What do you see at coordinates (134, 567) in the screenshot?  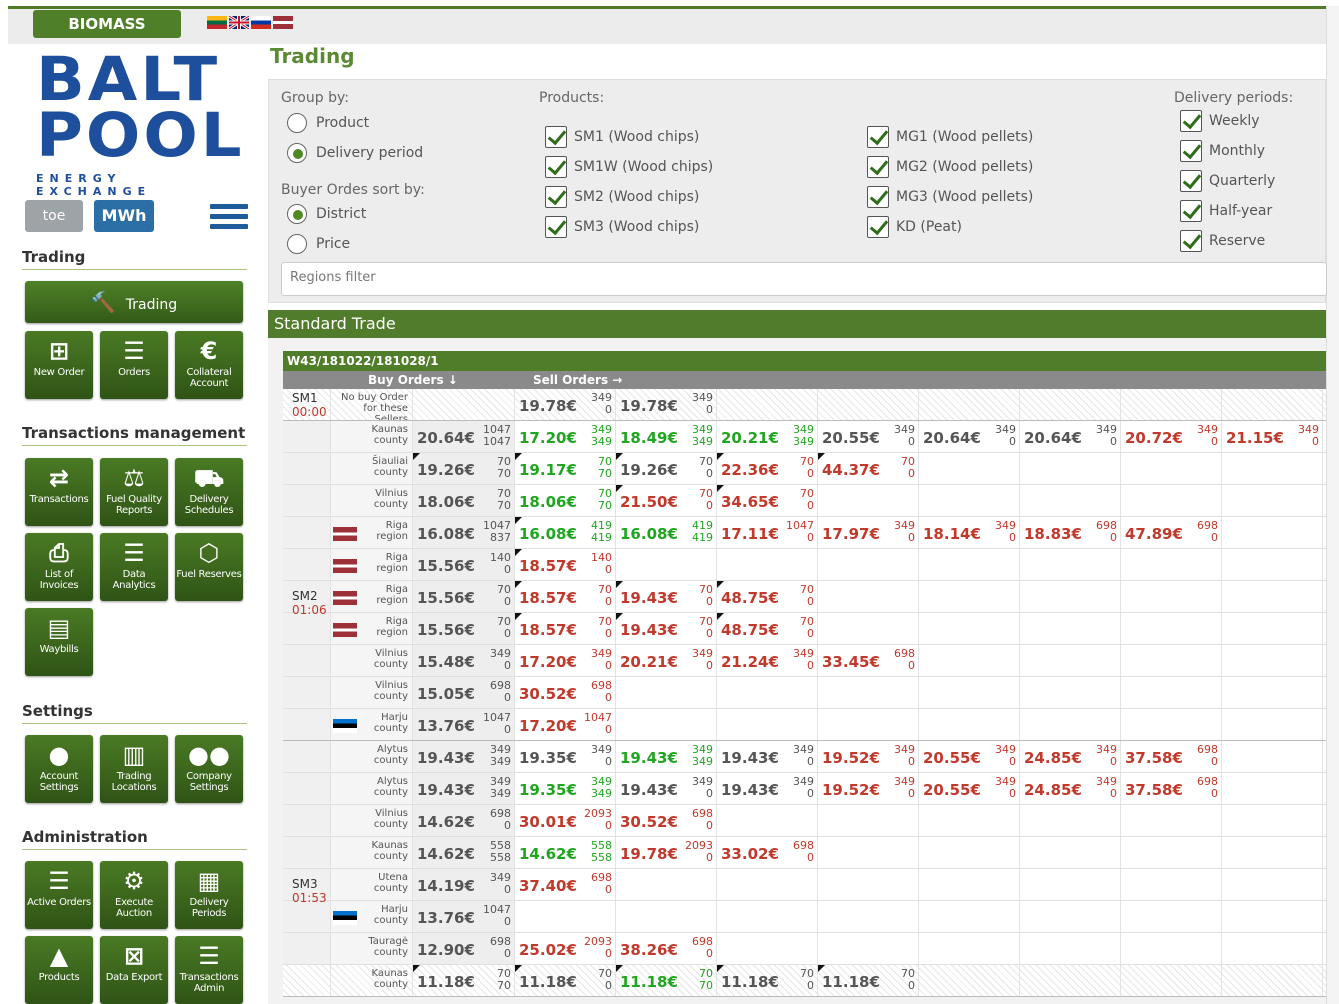 I see `tile-data-analytics: ☰ Data Analytics` at bounding box center [134, 567].